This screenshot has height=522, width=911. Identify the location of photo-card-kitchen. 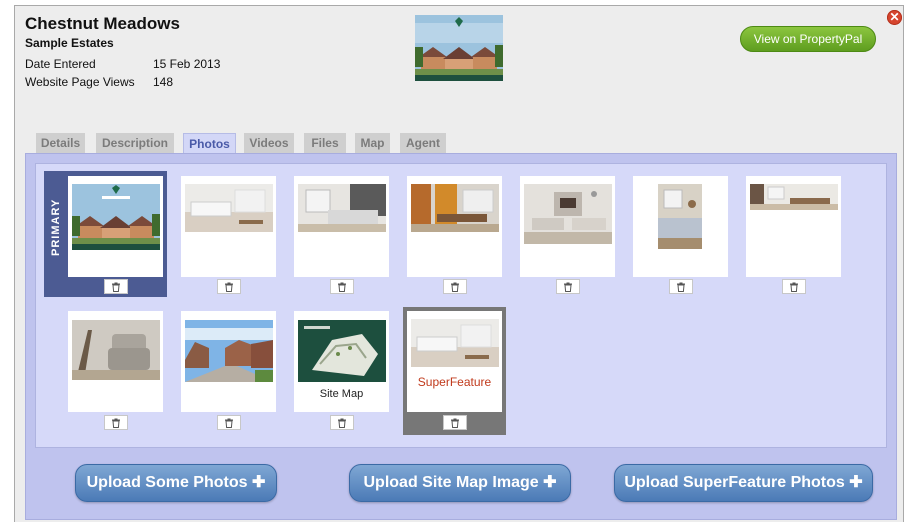
(228, 226).